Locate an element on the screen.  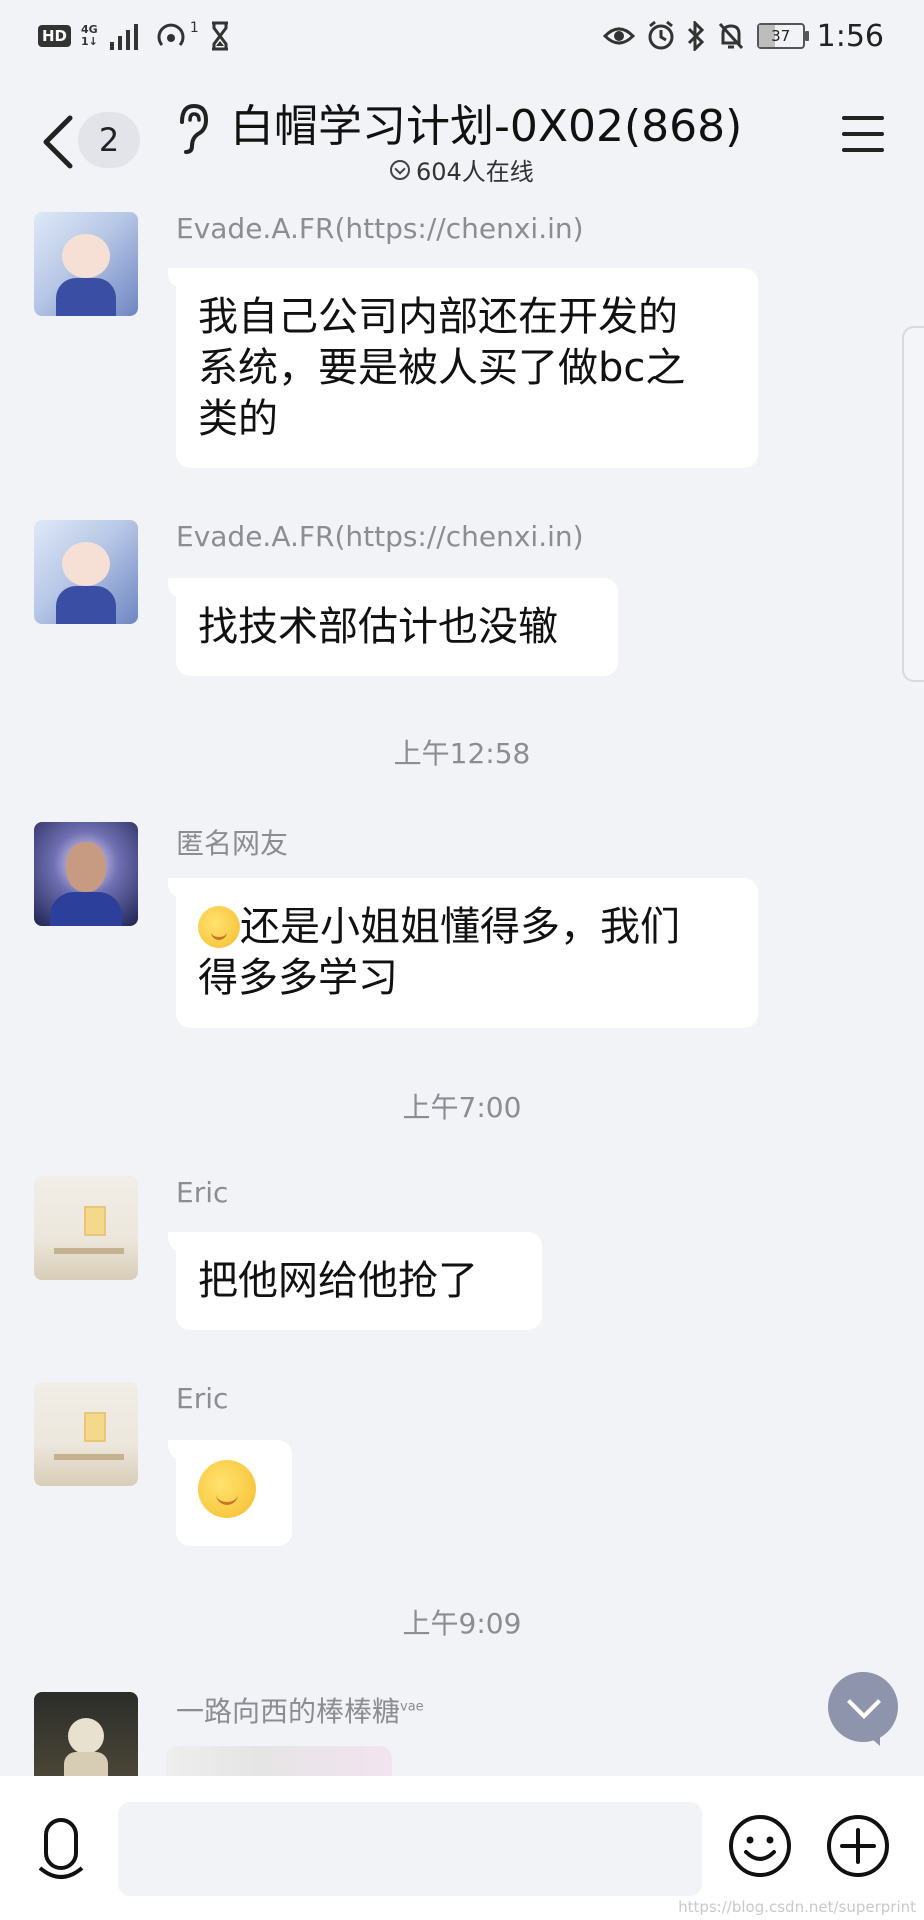
blush-emoji-icon is located at coordinates (219, 927).